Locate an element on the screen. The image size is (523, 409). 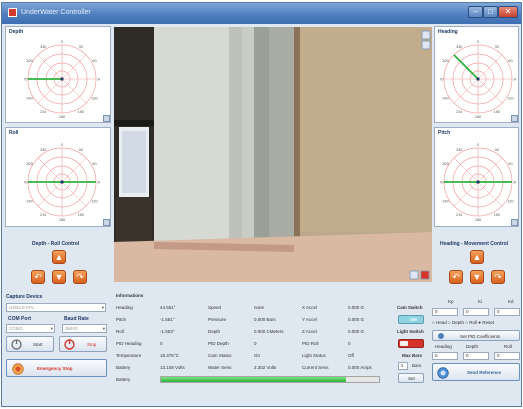
info-label: Current Sens is located at coordinates (315, 367).